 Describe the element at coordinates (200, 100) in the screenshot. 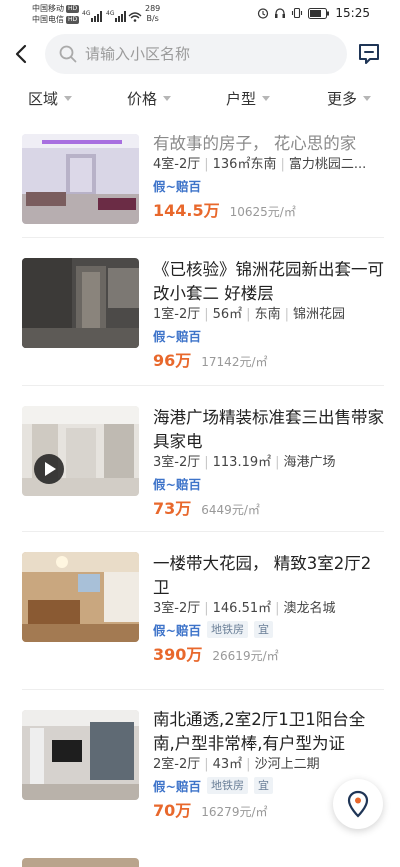

I see `filter-bar: 区域 价格 户型 更多` at that location.